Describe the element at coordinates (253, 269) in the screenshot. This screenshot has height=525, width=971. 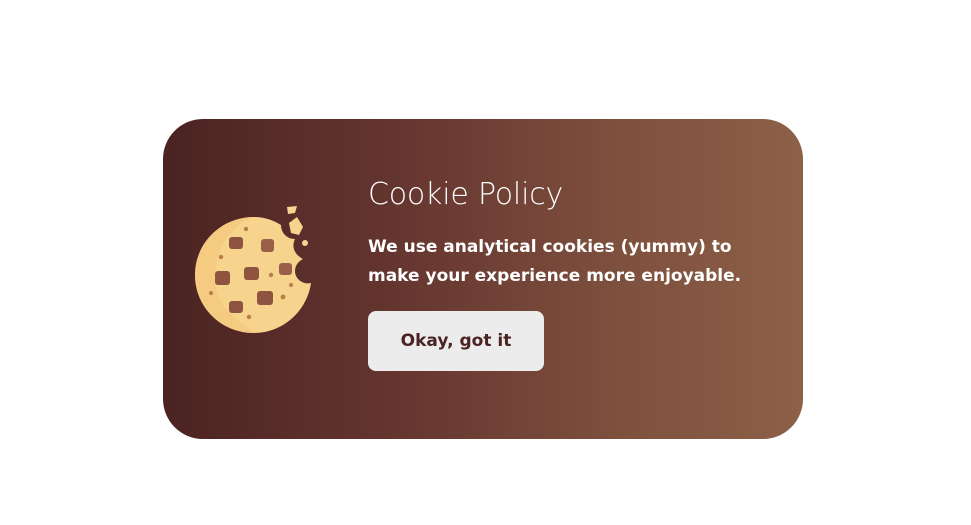
I see `cookie-icon` at that location.